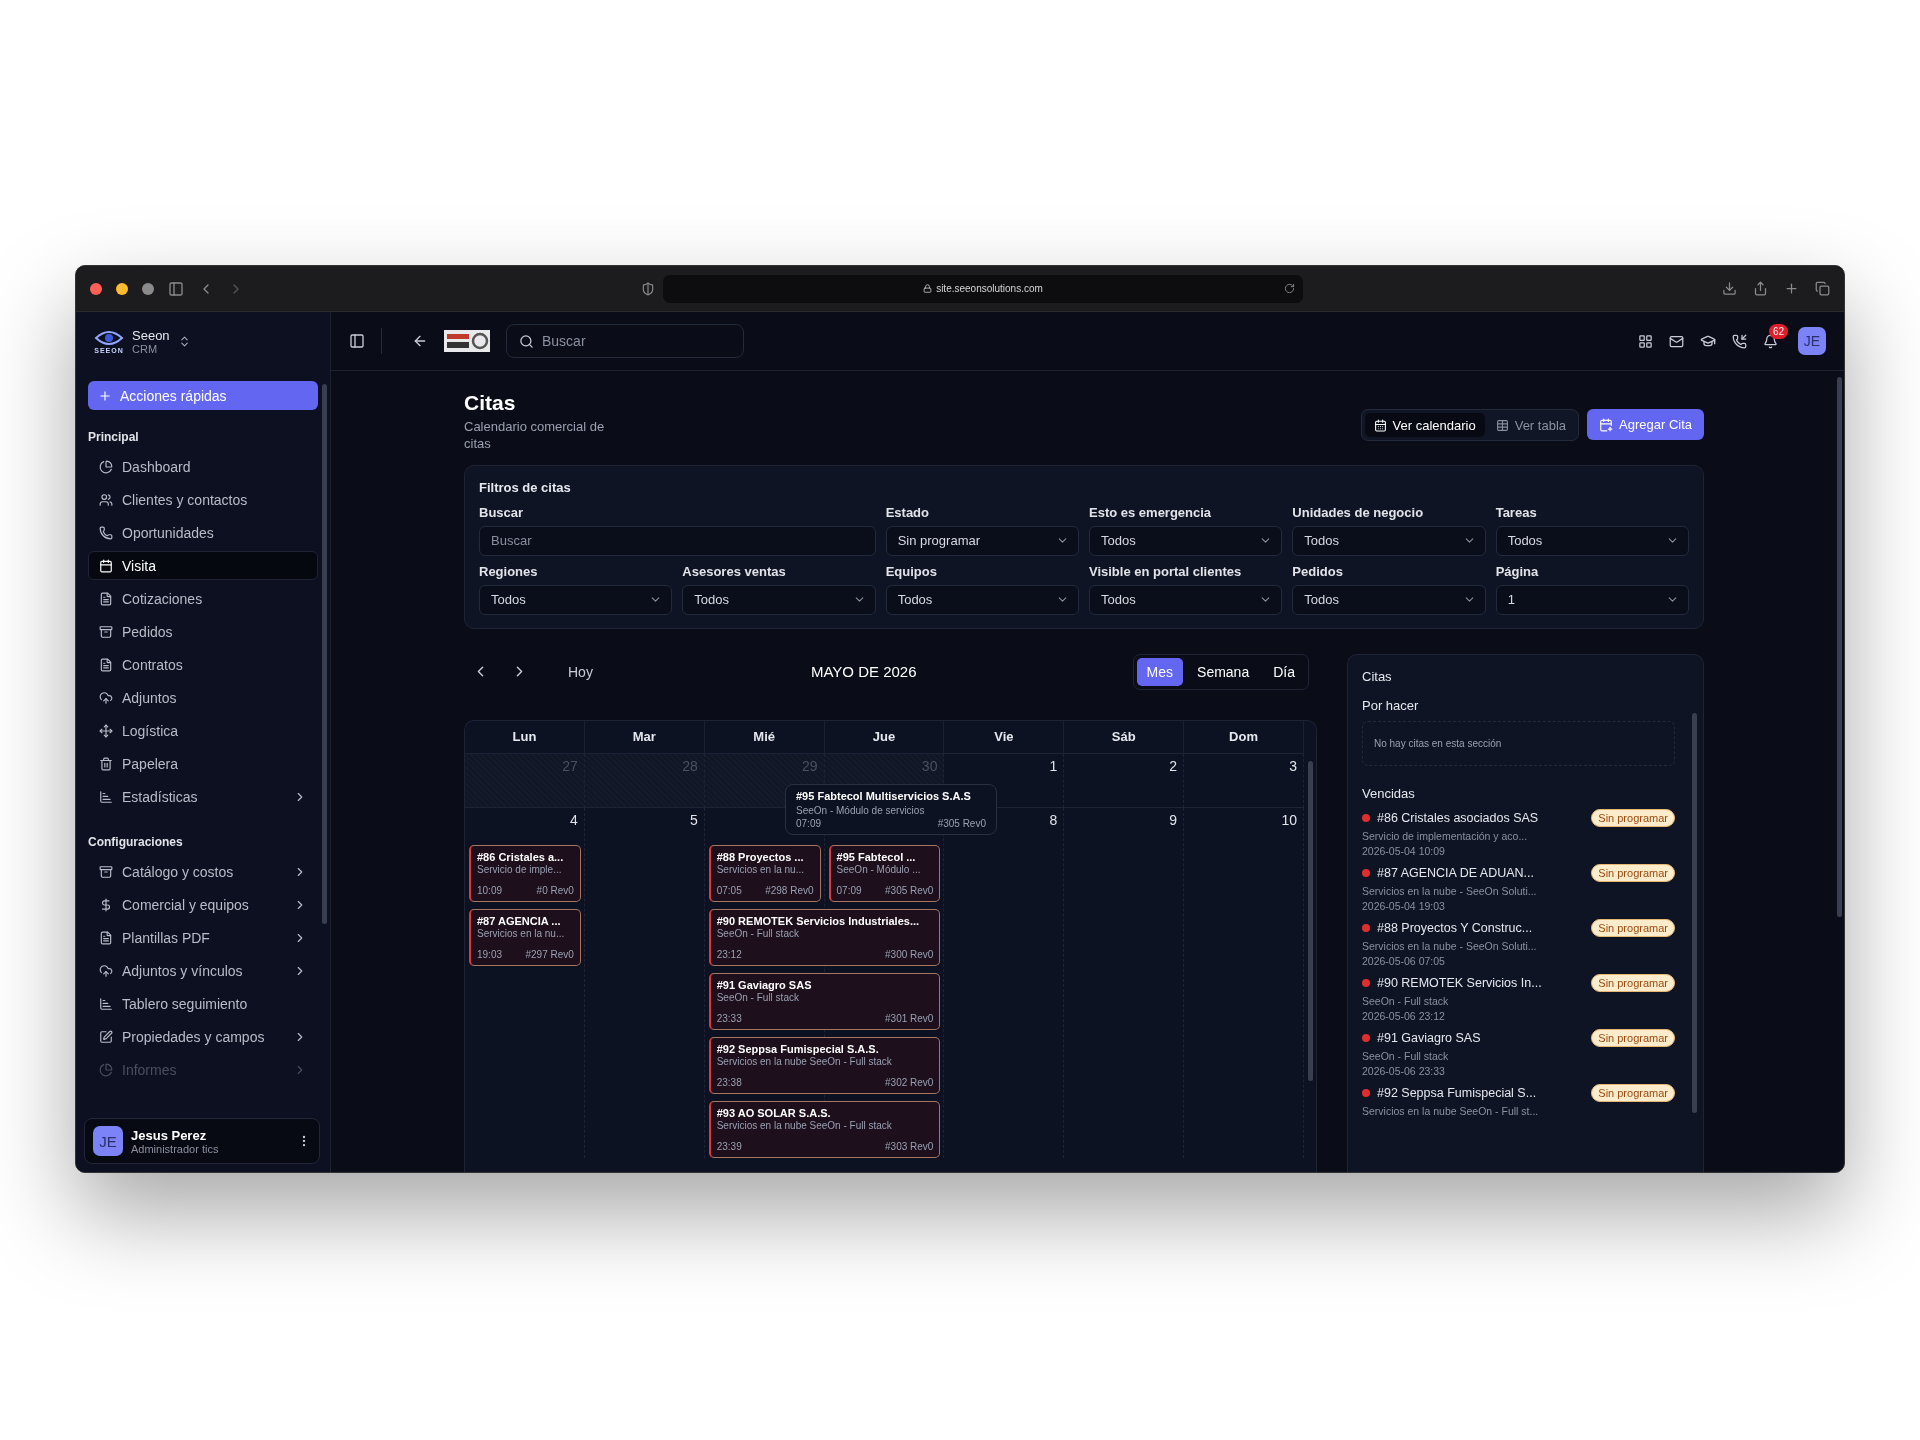 The width and height of the screenshot is (1920, 1440). I want to click on shield-icon, so click(648, 288).